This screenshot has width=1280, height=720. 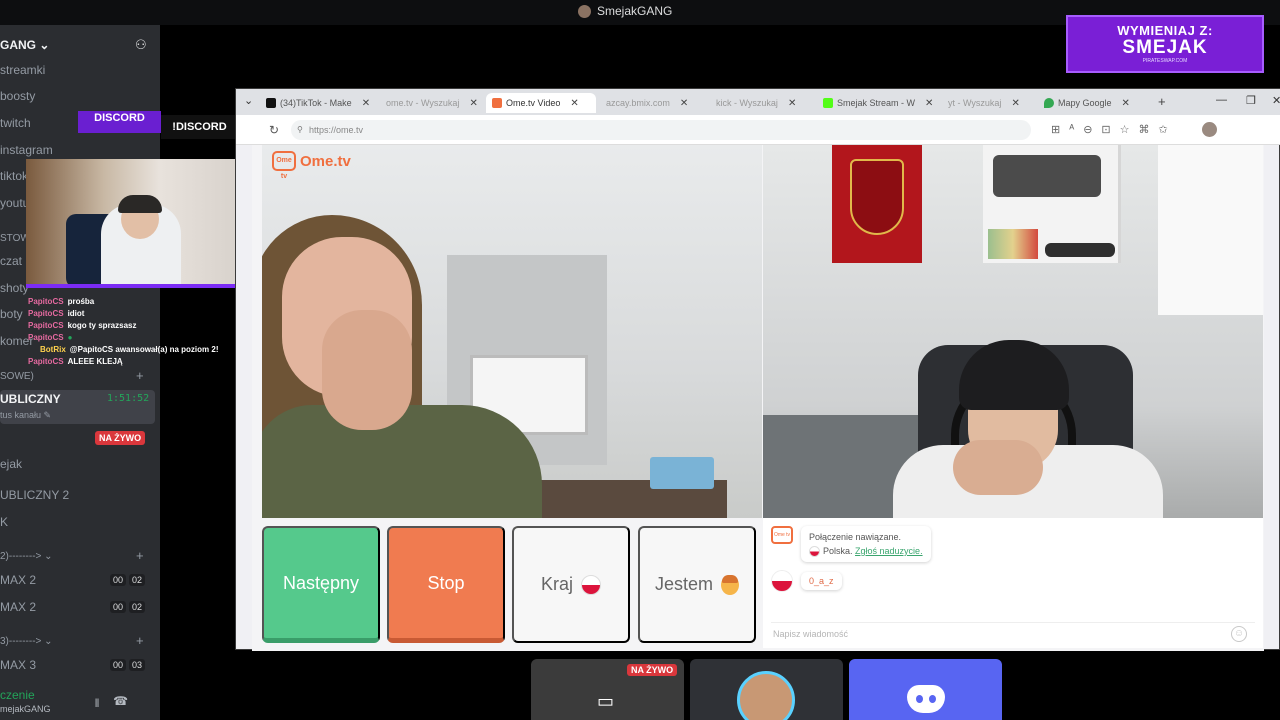 I want to click on url-text: https://ome.tv, so click(x=336, y=130).